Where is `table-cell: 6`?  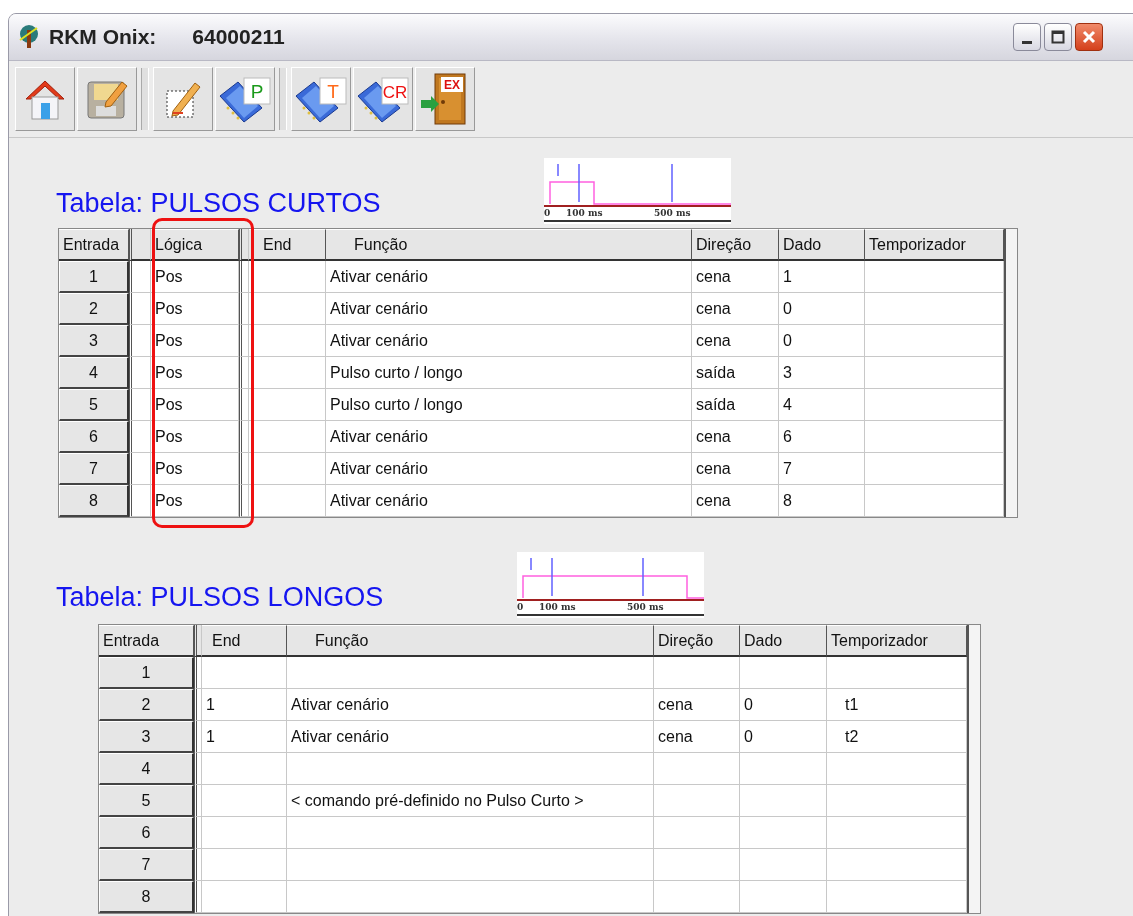
table-cell: 6 is located at coordinates (822, 437).